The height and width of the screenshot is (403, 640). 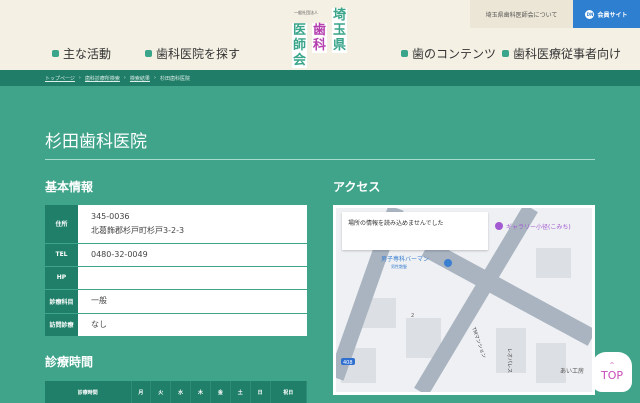 What do you see at coordinates (61, 255) in the screenshot?
I see `row-label: TEL` at bounding box center [61, 255].